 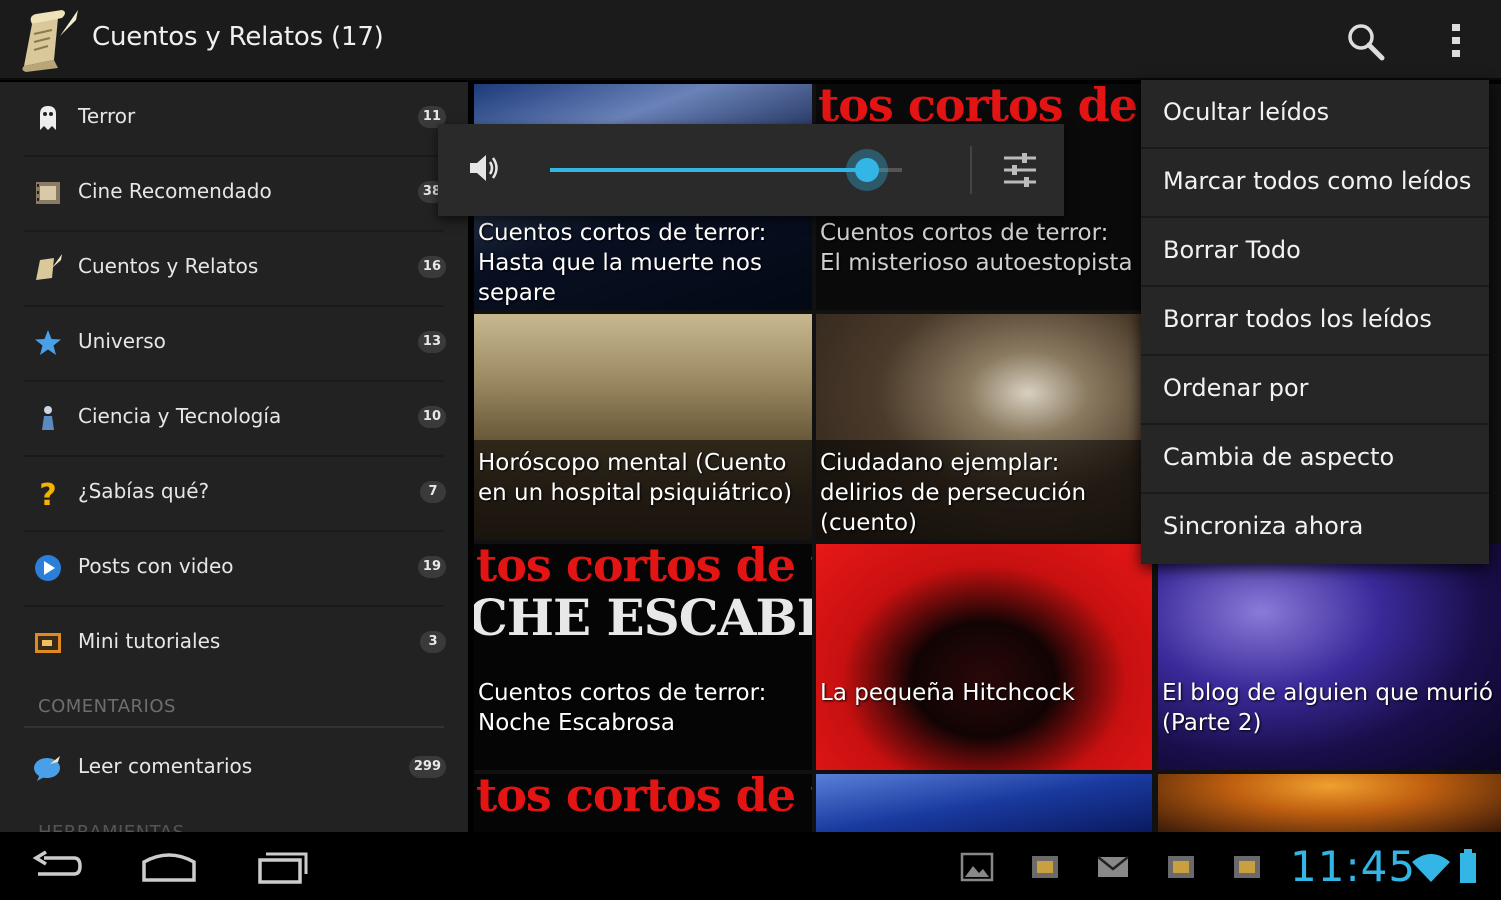 What do you see at coordinates (49, 267) in the screenshot?
I see `scroll-icon` at bounding box center [49, 267].